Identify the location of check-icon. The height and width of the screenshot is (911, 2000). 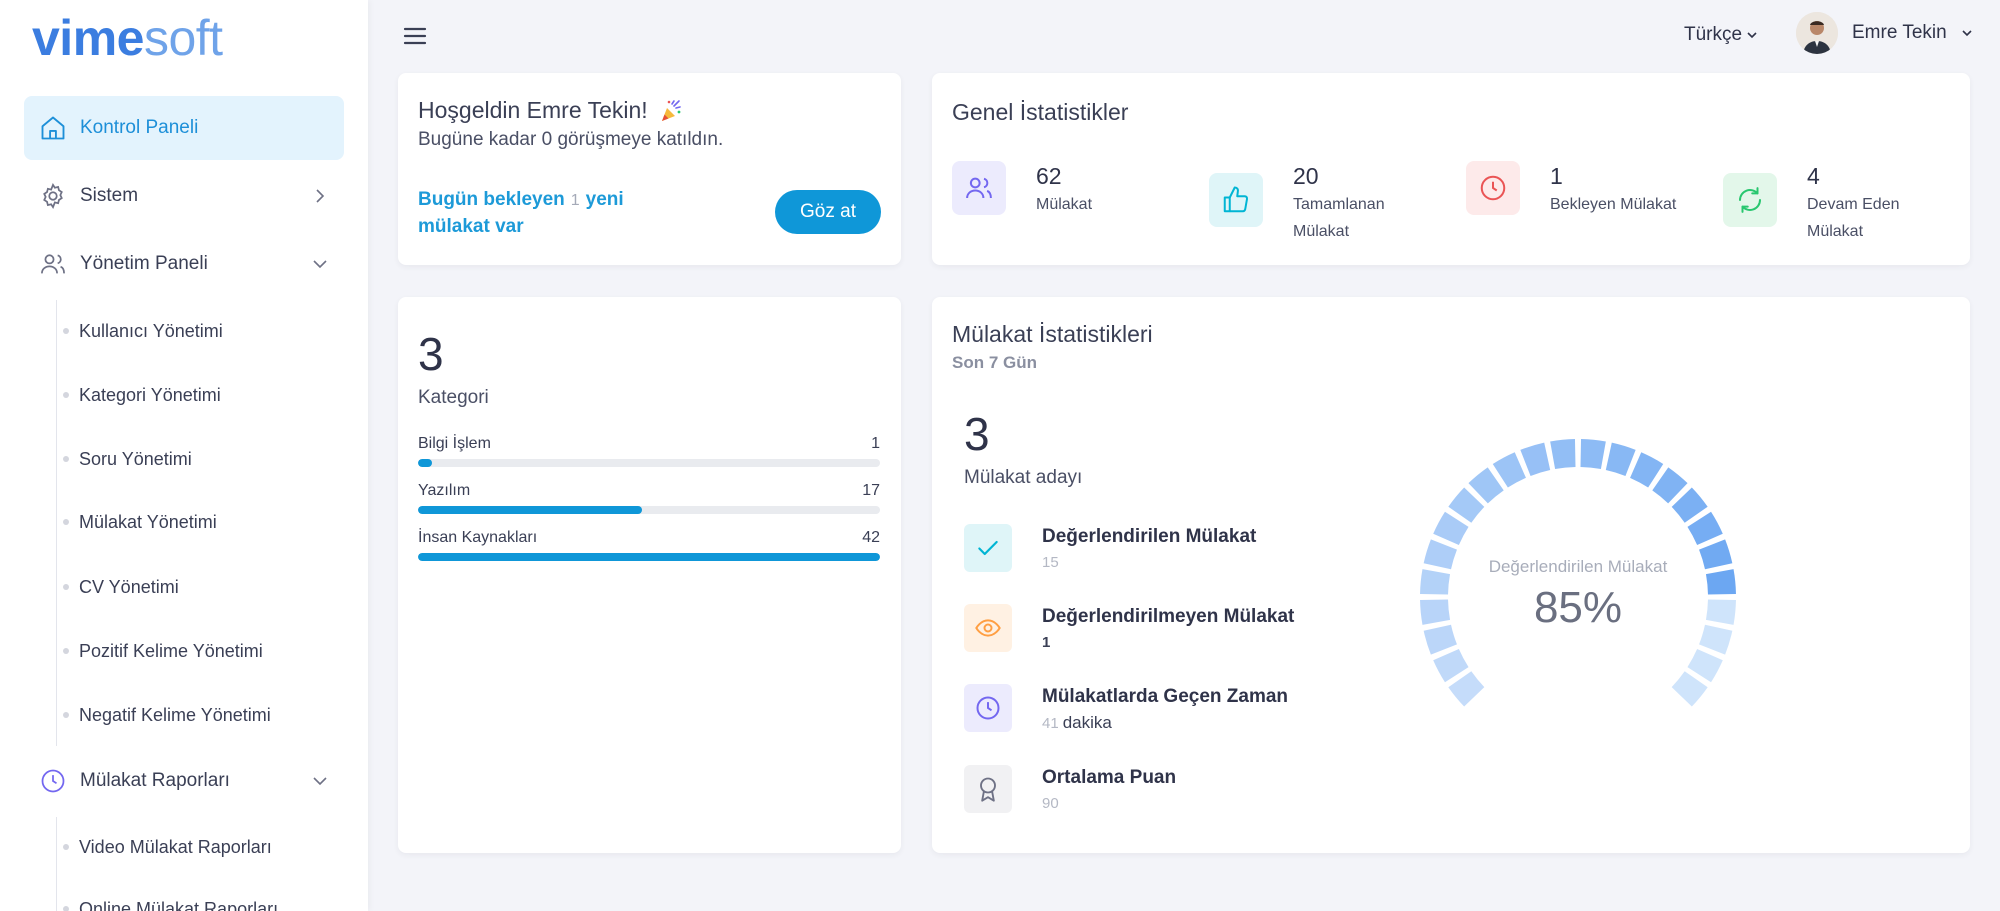
(988, 548).